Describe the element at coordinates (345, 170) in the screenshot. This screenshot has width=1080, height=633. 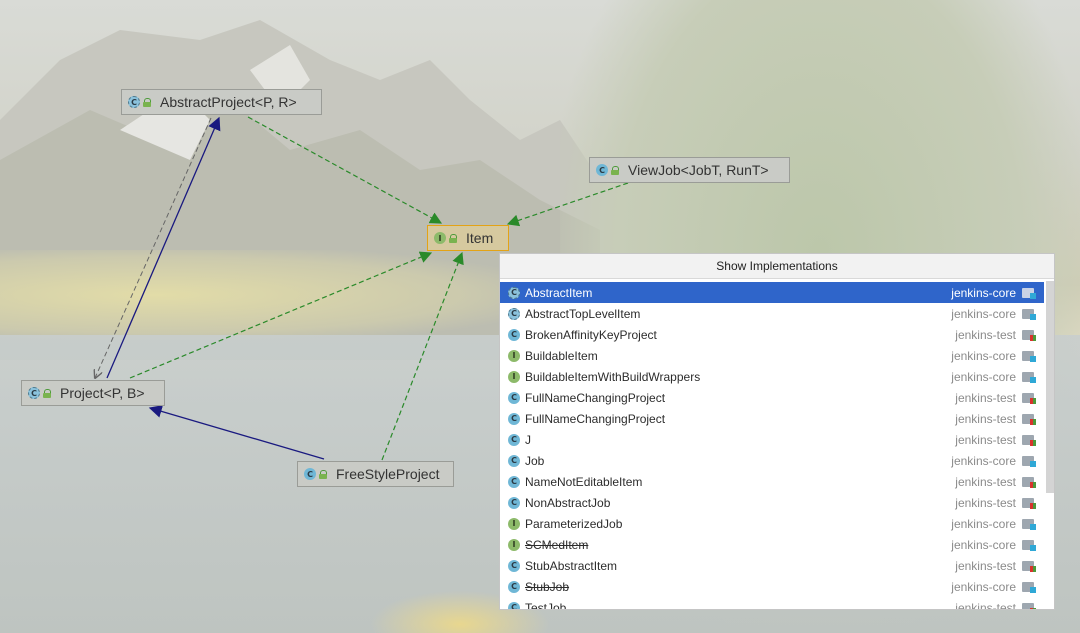
I see `edge-abstractproject-item` at that location.